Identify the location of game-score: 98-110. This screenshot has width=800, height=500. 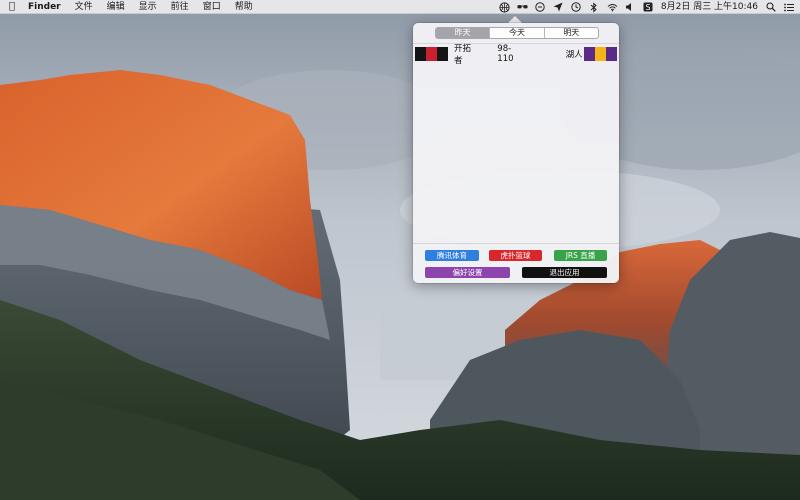
(505, 54).